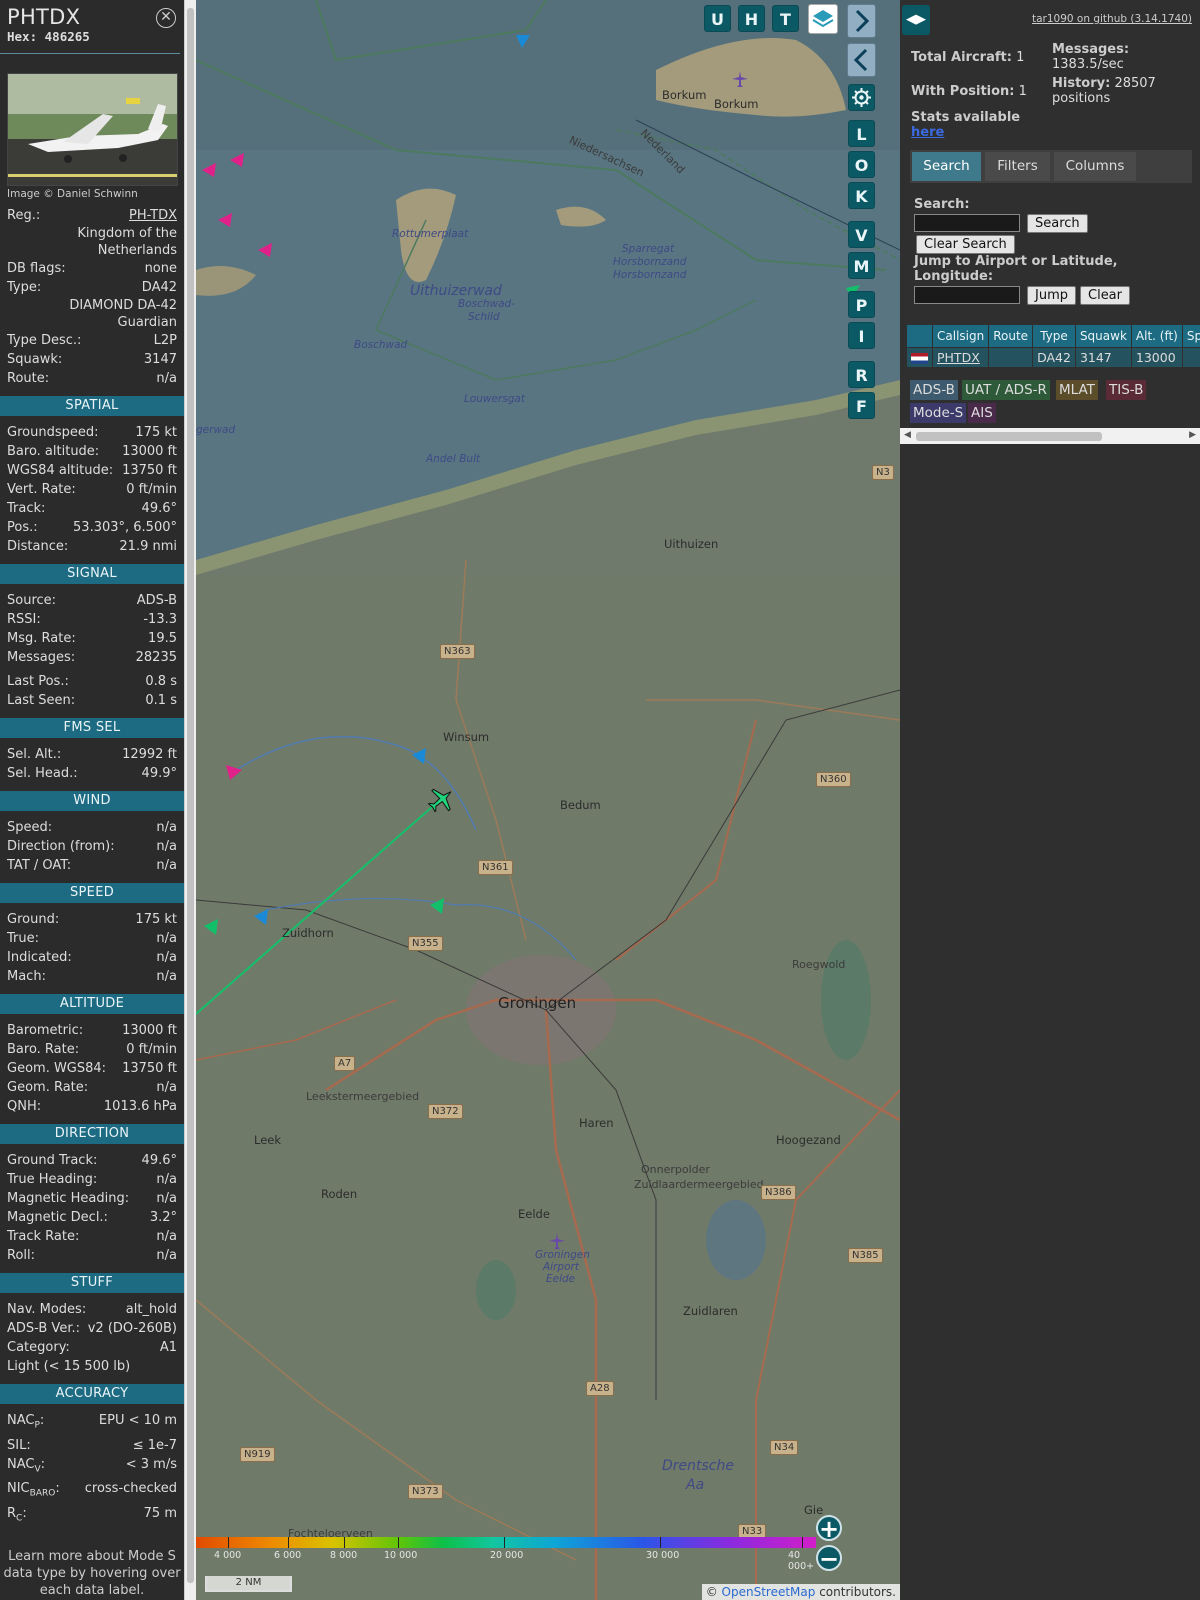  I want to click on column-header-flag, so click(919, 336).